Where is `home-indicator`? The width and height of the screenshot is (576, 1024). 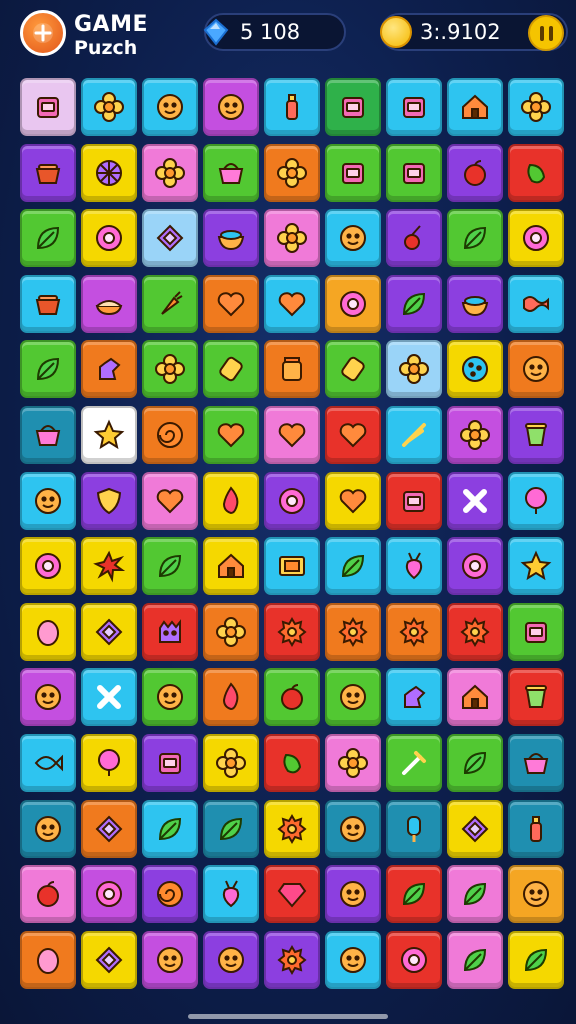
home-indicator is located at coordinates (288, 1016).